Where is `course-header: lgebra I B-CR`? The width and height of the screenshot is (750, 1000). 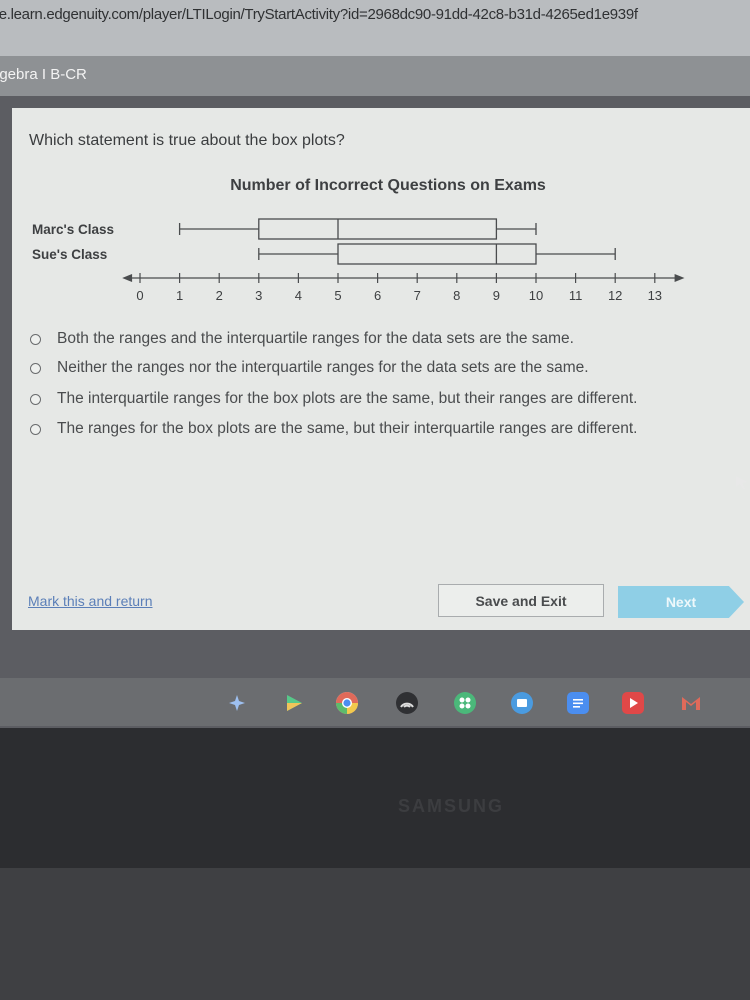
course-header: lgebra I B-CR is located at coordinates (375, 76).